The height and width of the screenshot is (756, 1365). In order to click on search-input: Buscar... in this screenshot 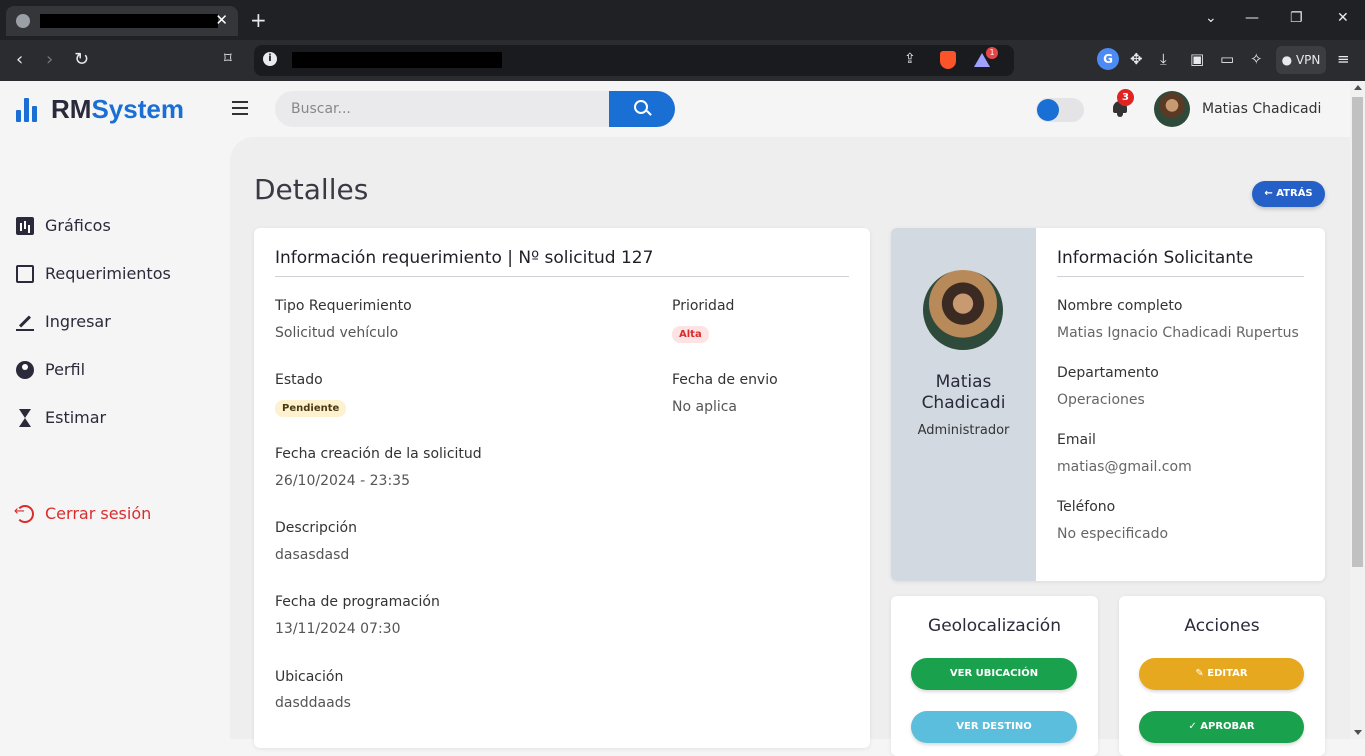, I will do `click(321, 109)`.